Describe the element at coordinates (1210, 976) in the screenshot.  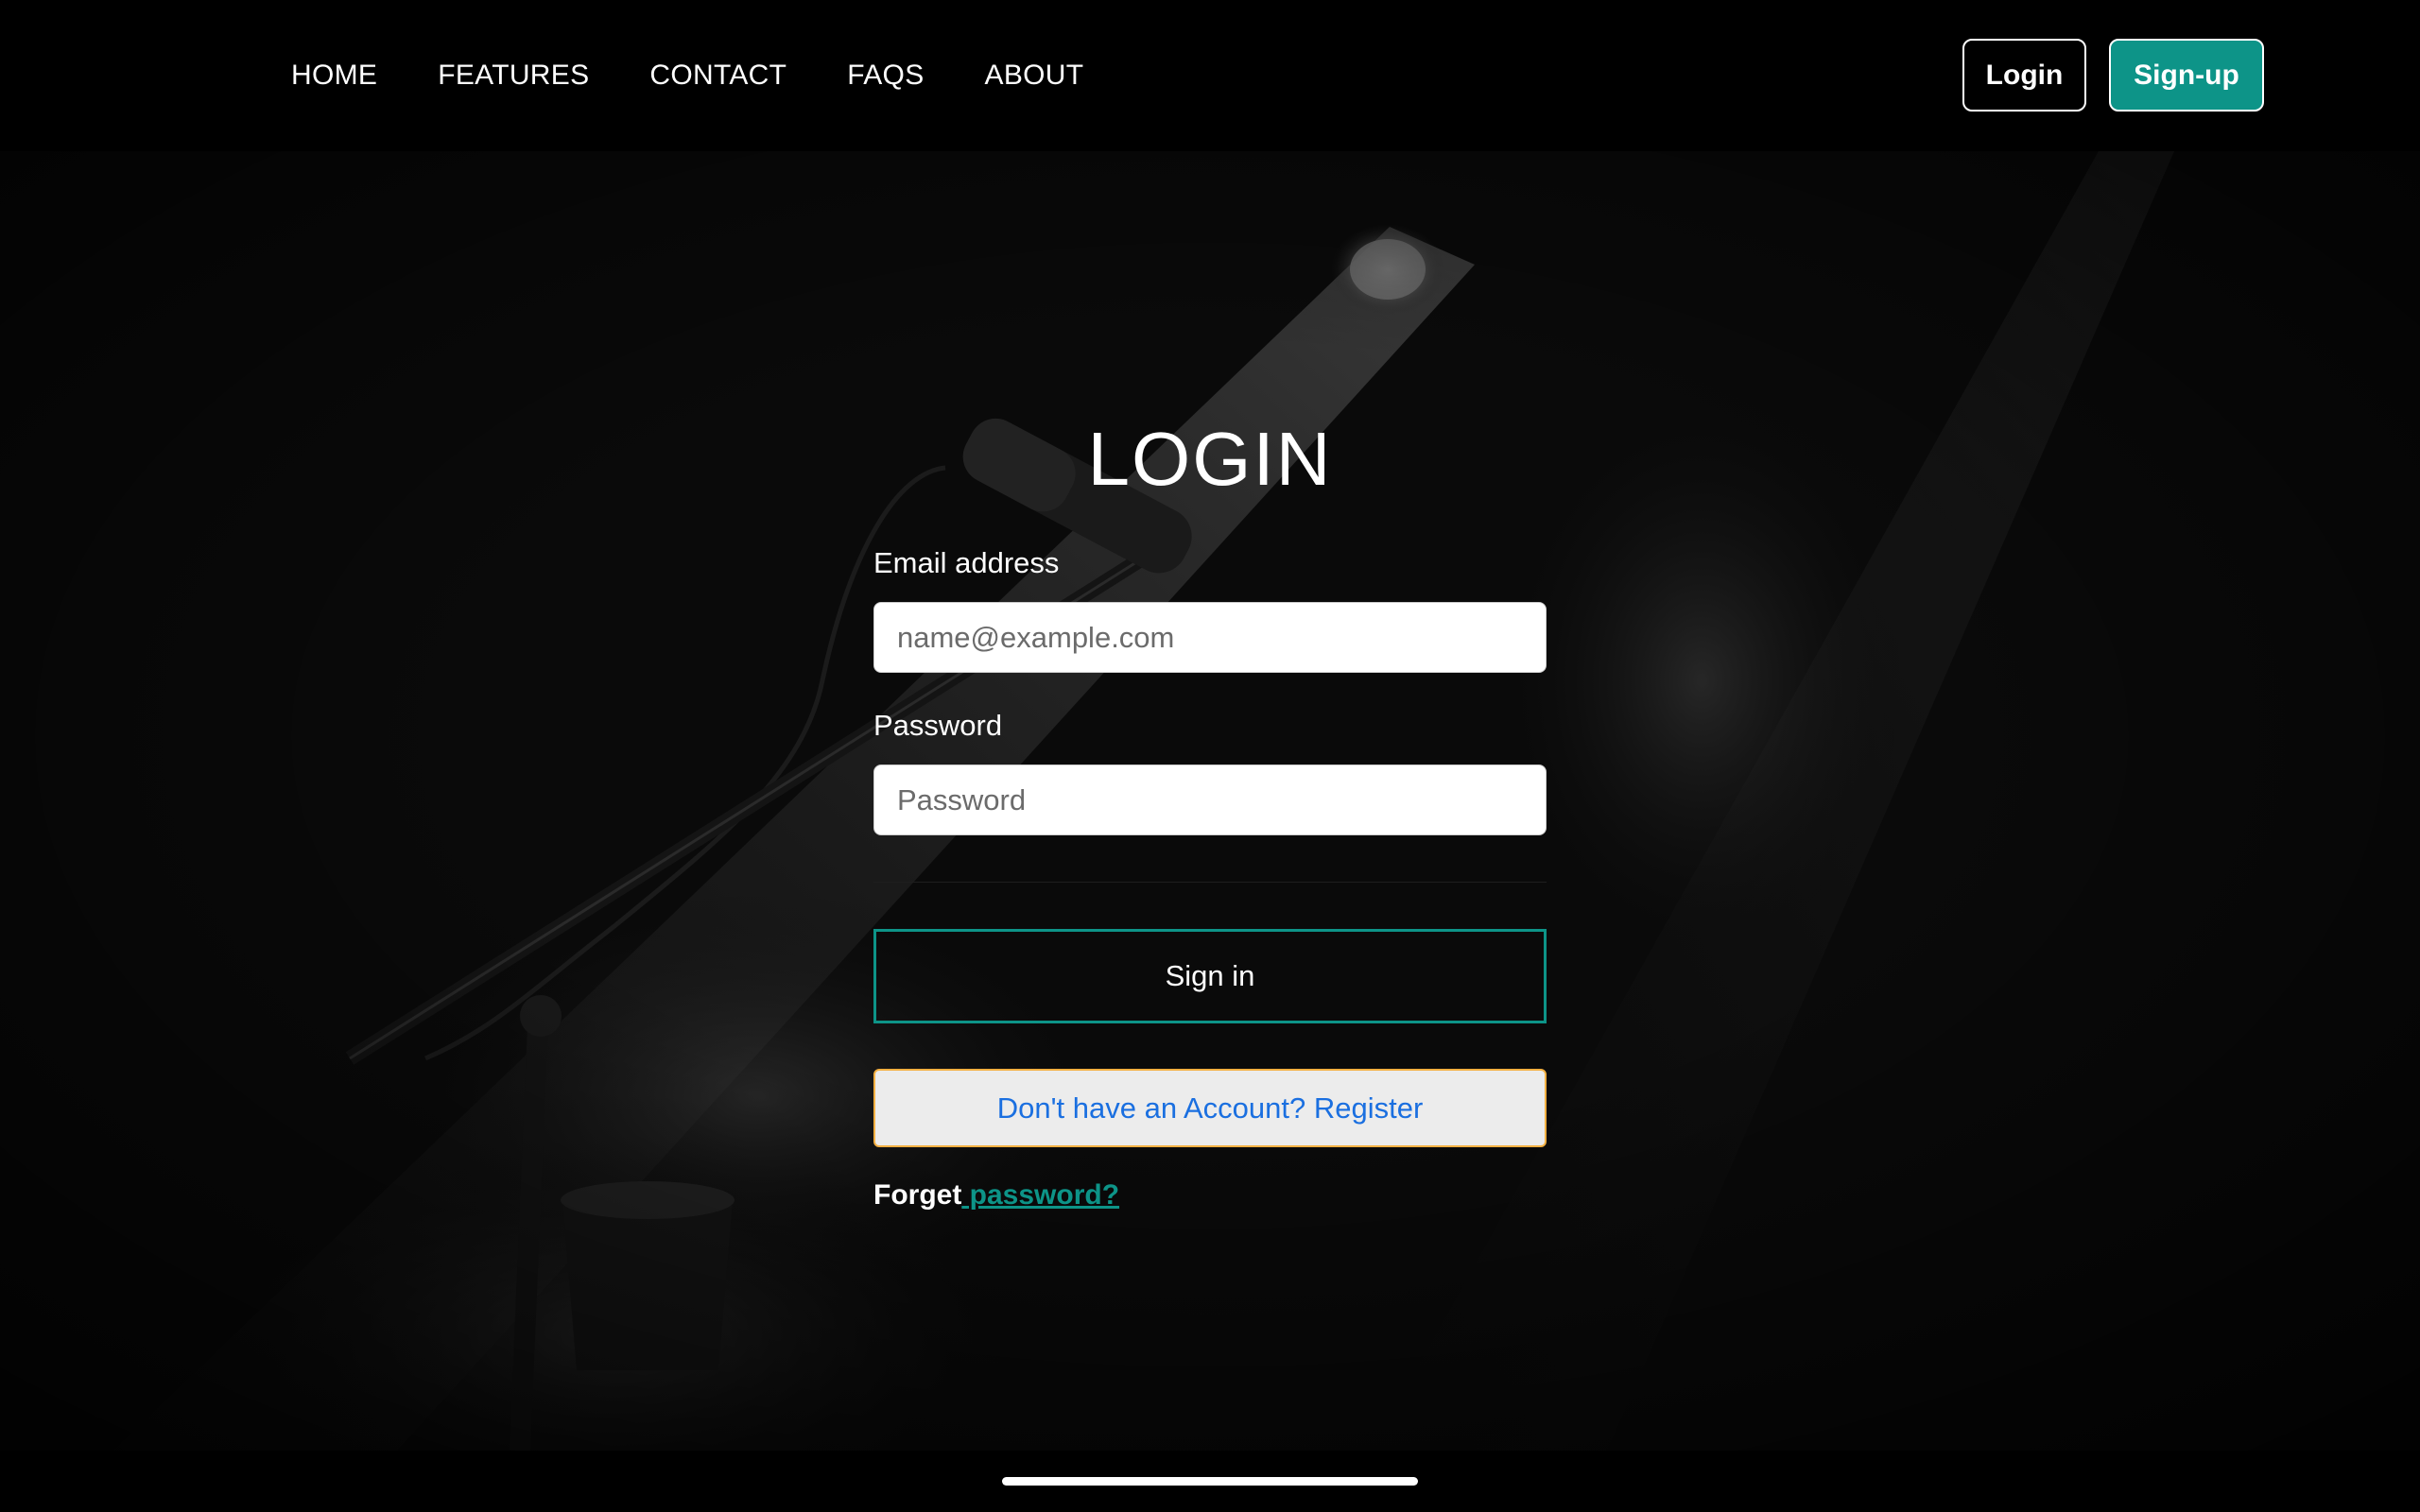
I see `sign-in-button: Sign in` at that location.